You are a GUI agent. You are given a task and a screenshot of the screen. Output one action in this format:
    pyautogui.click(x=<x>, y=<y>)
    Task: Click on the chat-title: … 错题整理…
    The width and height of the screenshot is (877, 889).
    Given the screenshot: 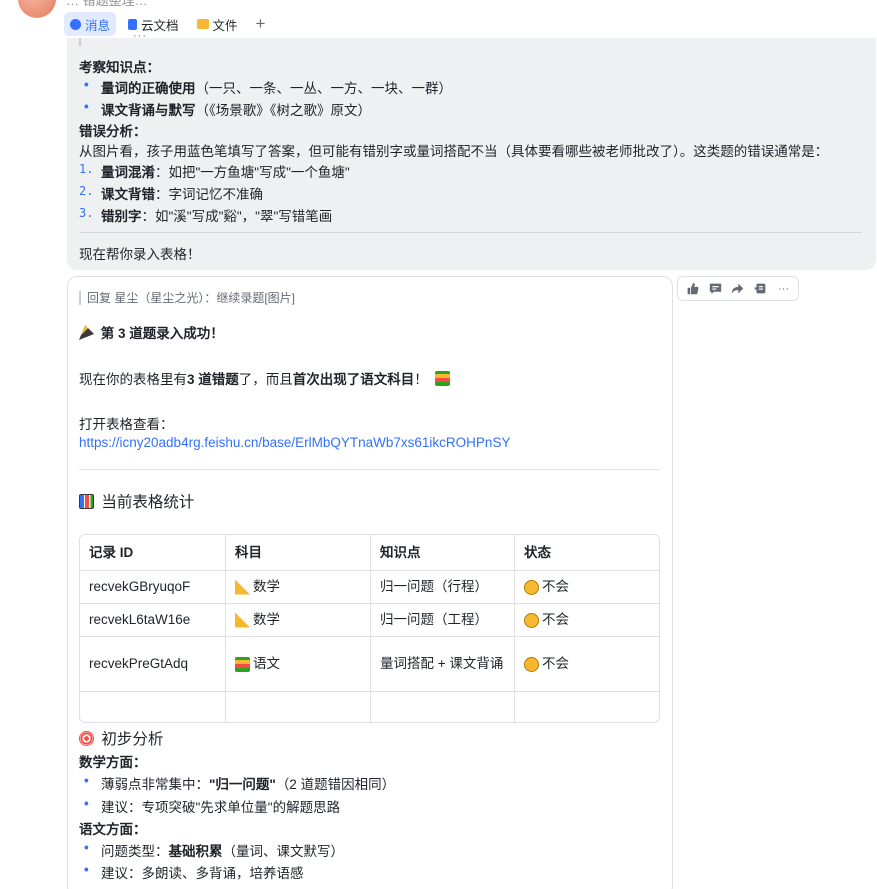 What is the action you would take?
    pyautogui.click(x=107, y=4)
    